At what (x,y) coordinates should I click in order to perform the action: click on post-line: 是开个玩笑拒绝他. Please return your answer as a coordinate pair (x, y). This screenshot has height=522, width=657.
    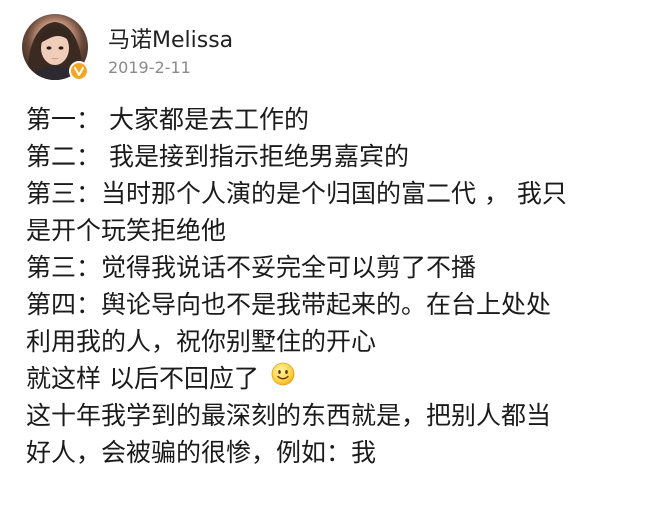
    Looking at the image, I should click on (126, 230).